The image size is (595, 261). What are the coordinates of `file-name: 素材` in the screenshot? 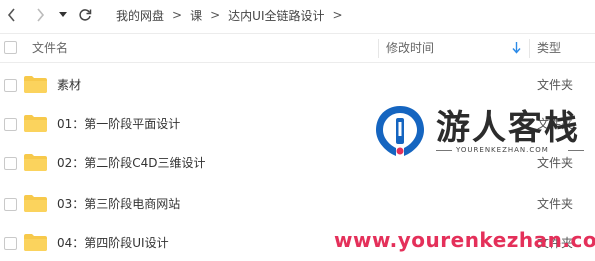 It's located at (69, 85).